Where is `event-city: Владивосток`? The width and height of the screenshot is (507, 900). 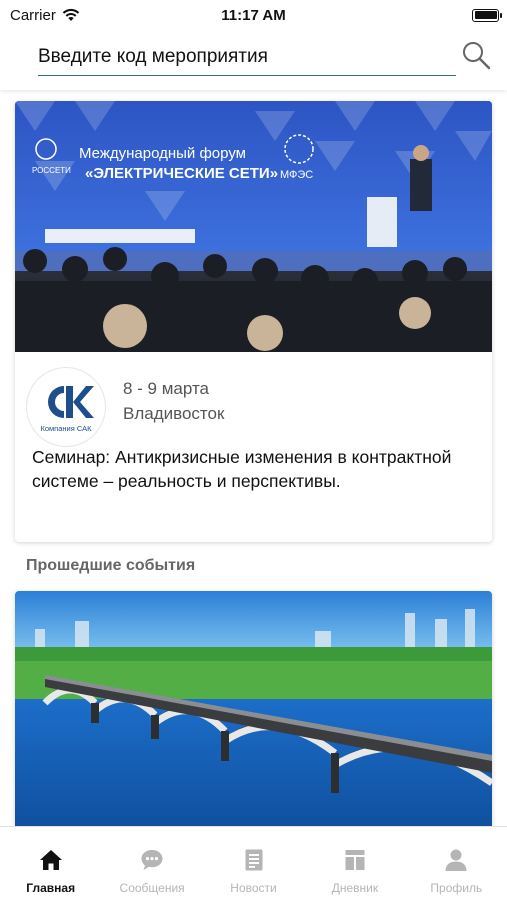
event-city: Владивосток is located at coordinates (174, 413).